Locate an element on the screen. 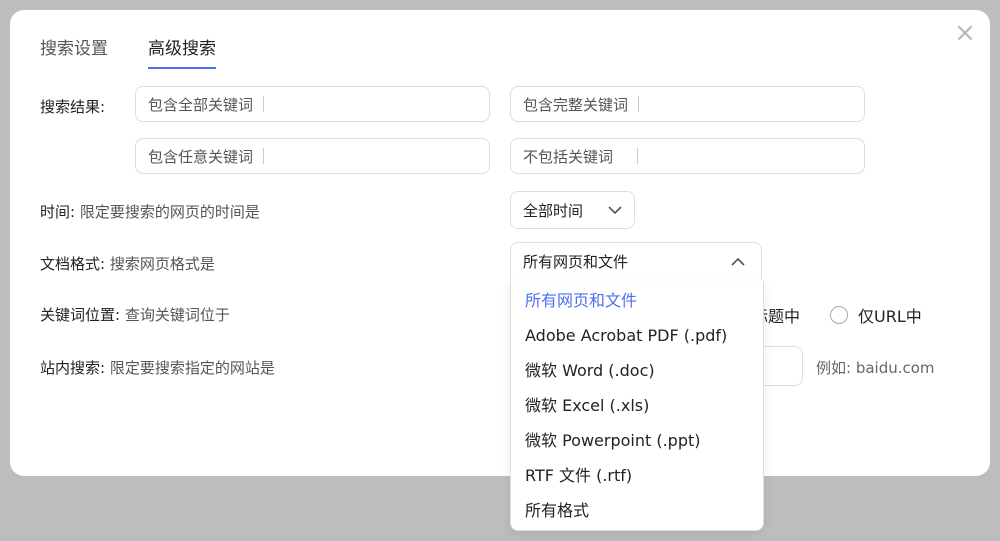 This screenshot has width=1000, height=541. url-only-label: 仅URL中 is located at coordinates (890, 316).